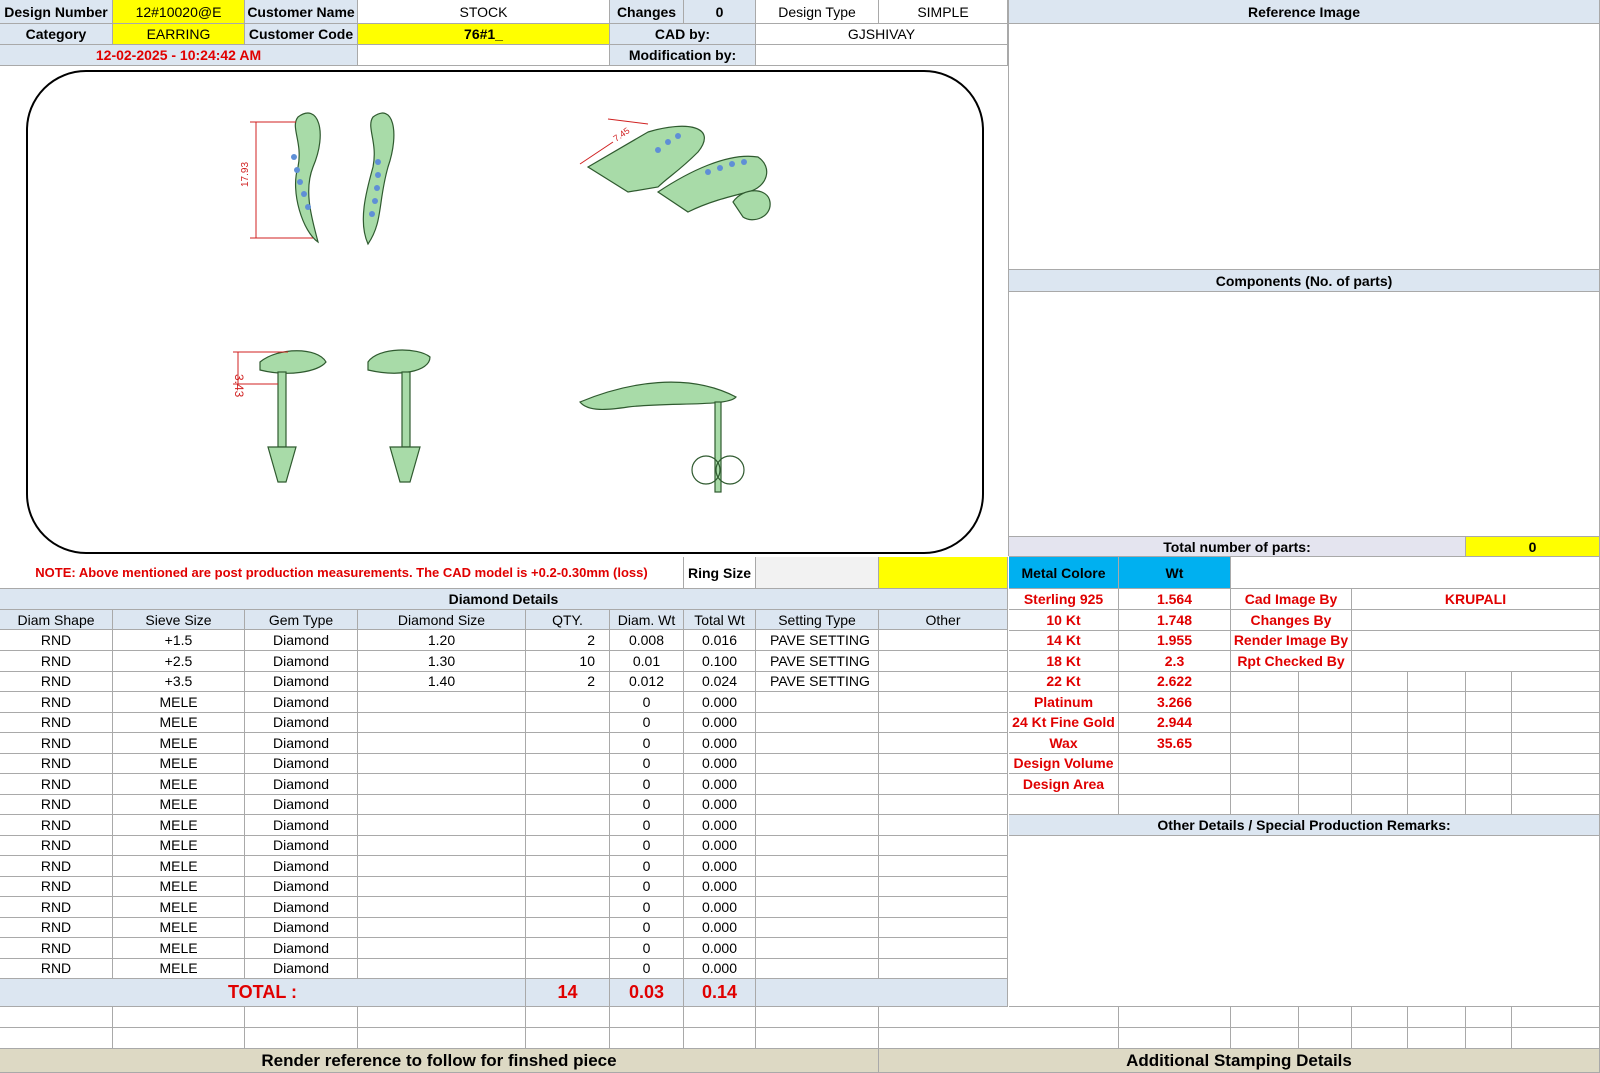 The height and width of the screenshot is (1073, 1600). Describe the element at coordinates (484, 12) in the screenshot. I see `customer-name-value: STOCK` at that location.